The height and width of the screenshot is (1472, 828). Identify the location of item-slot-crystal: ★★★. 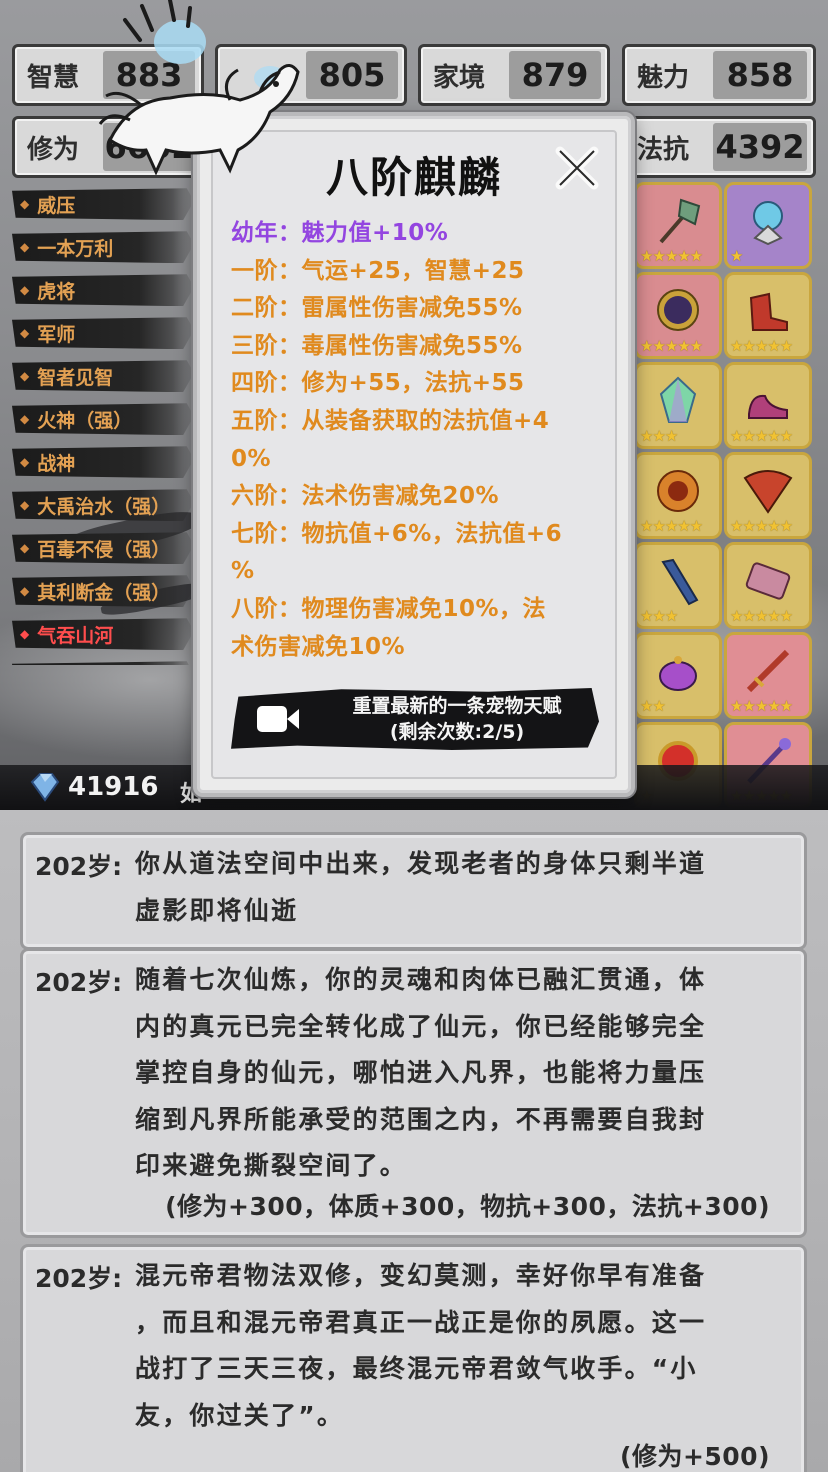
(678, 405).